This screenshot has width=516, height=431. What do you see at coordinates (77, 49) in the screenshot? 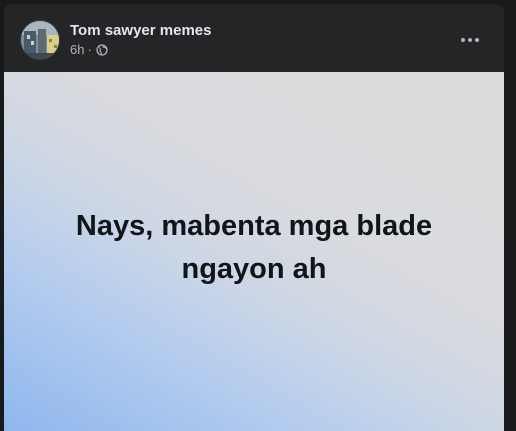
I see `post-timestamp: 6h` at bounding box center [77, 49].